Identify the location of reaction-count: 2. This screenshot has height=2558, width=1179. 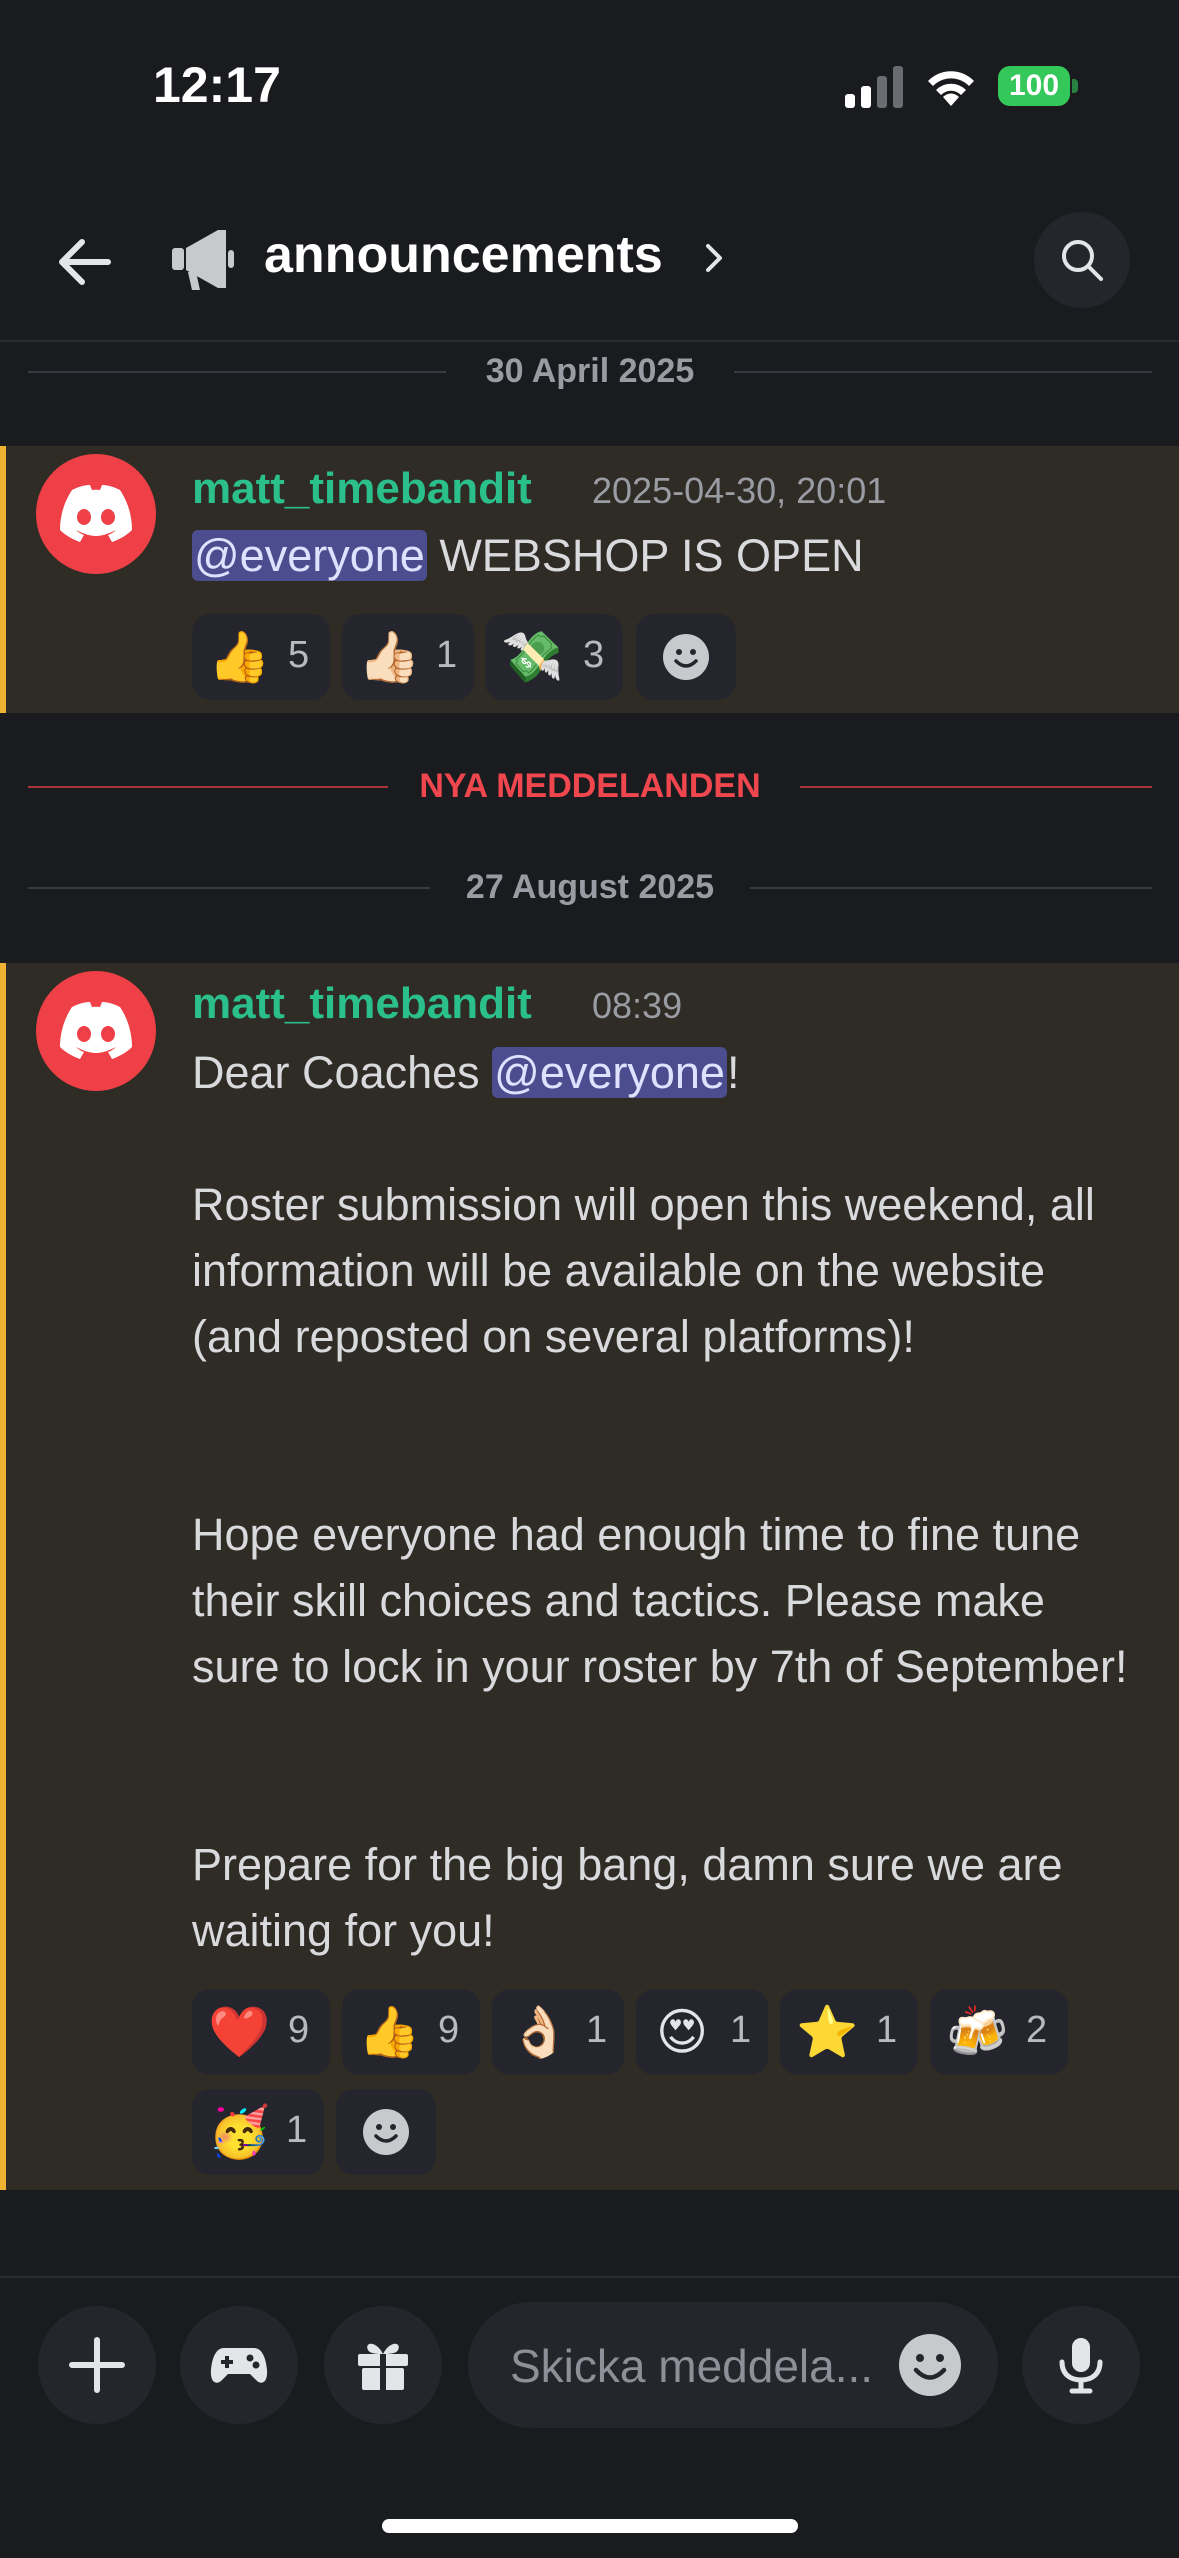
(1037, 2030).